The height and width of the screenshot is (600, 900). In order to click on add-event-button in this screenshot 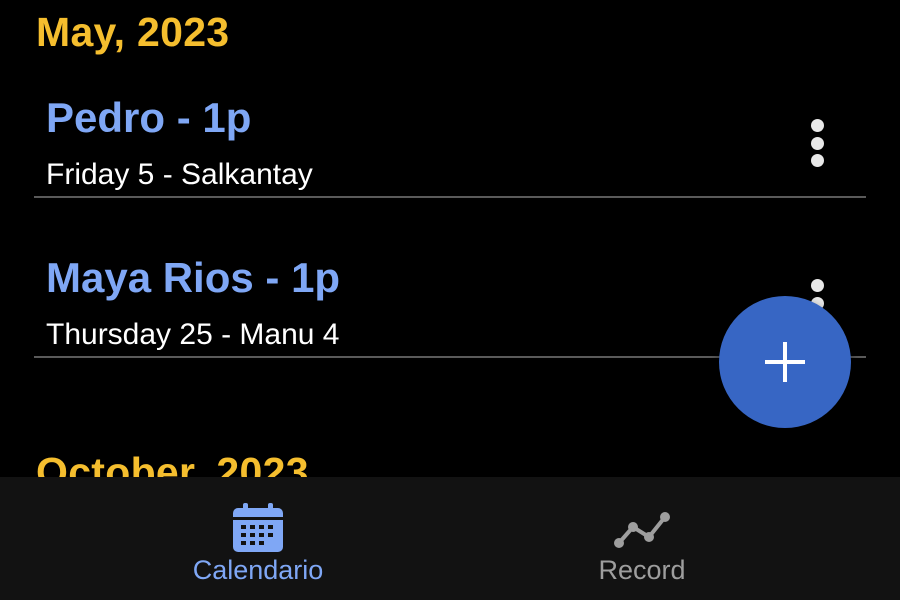, I will do `click(785, 362)`.